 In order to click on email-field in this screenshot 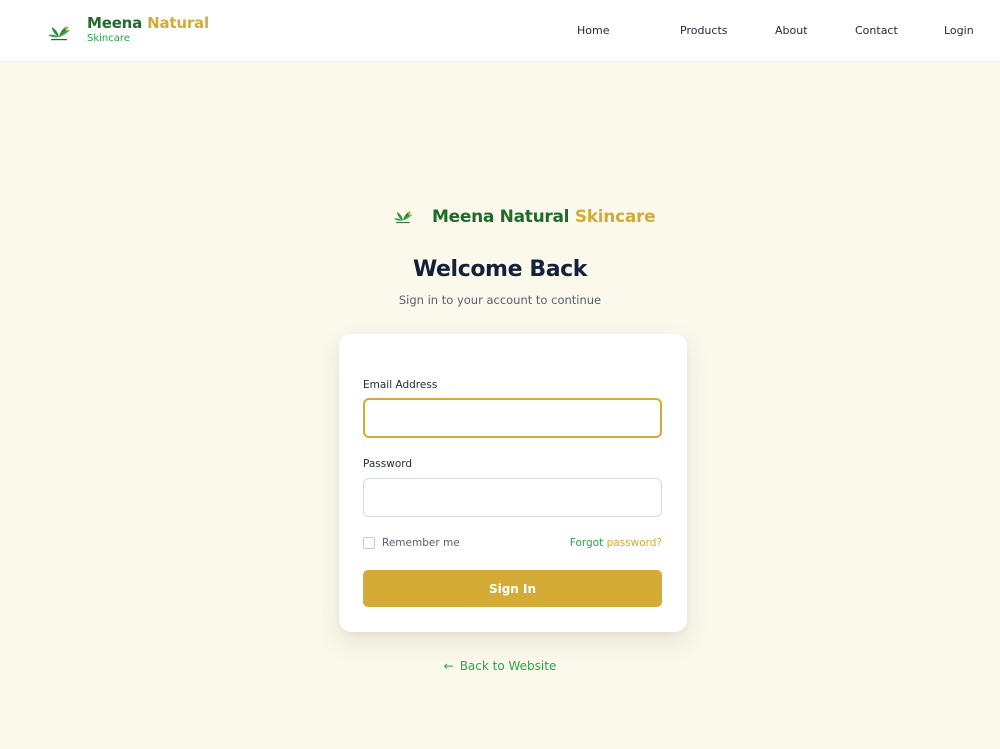, I will do `click(512, 418)`.